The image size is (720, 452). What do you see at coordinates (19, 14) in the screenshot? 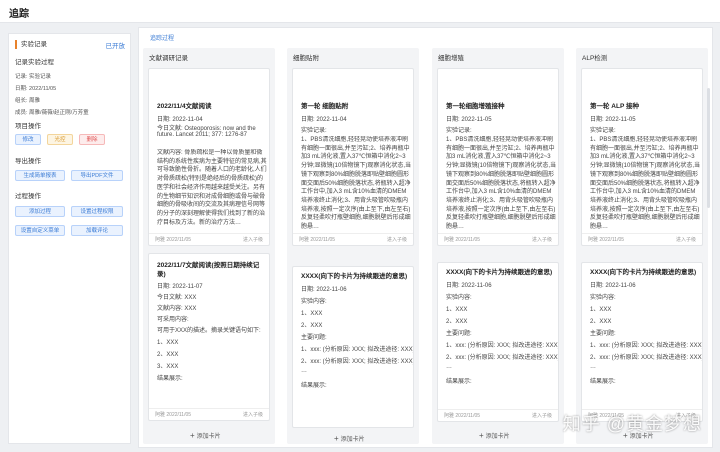
I see `page-title: 追踪` at bounding box center [19, 14].